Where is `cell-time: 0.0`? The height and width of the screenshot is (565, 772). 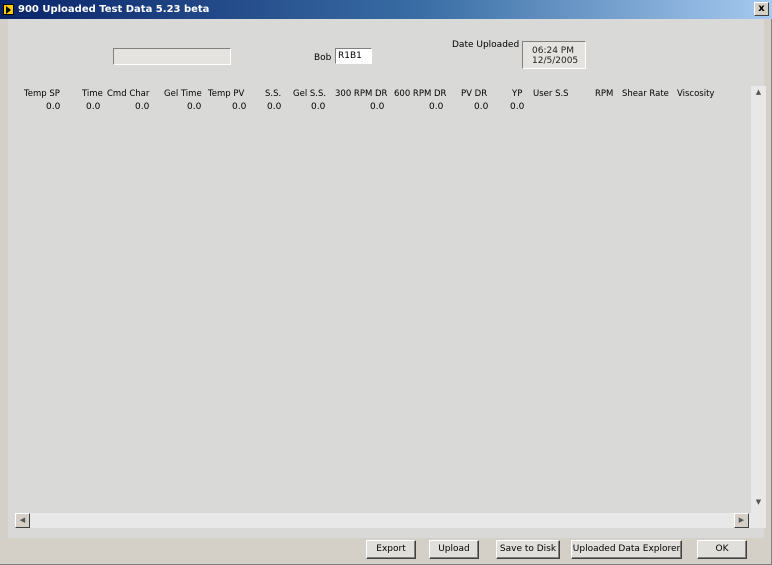 cell-time: 0.0 is located at coordinates (93, 107).